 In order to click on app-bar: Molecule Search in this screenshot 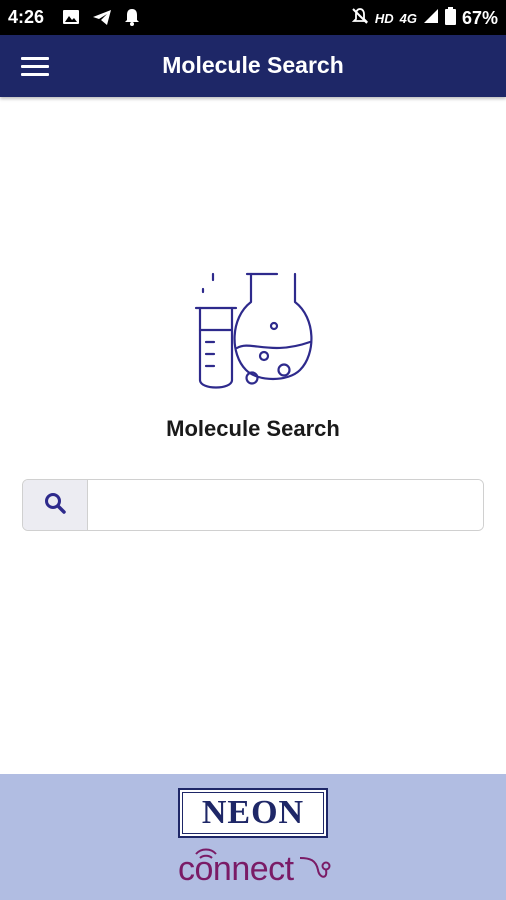, I will do `click(253, 66)`.